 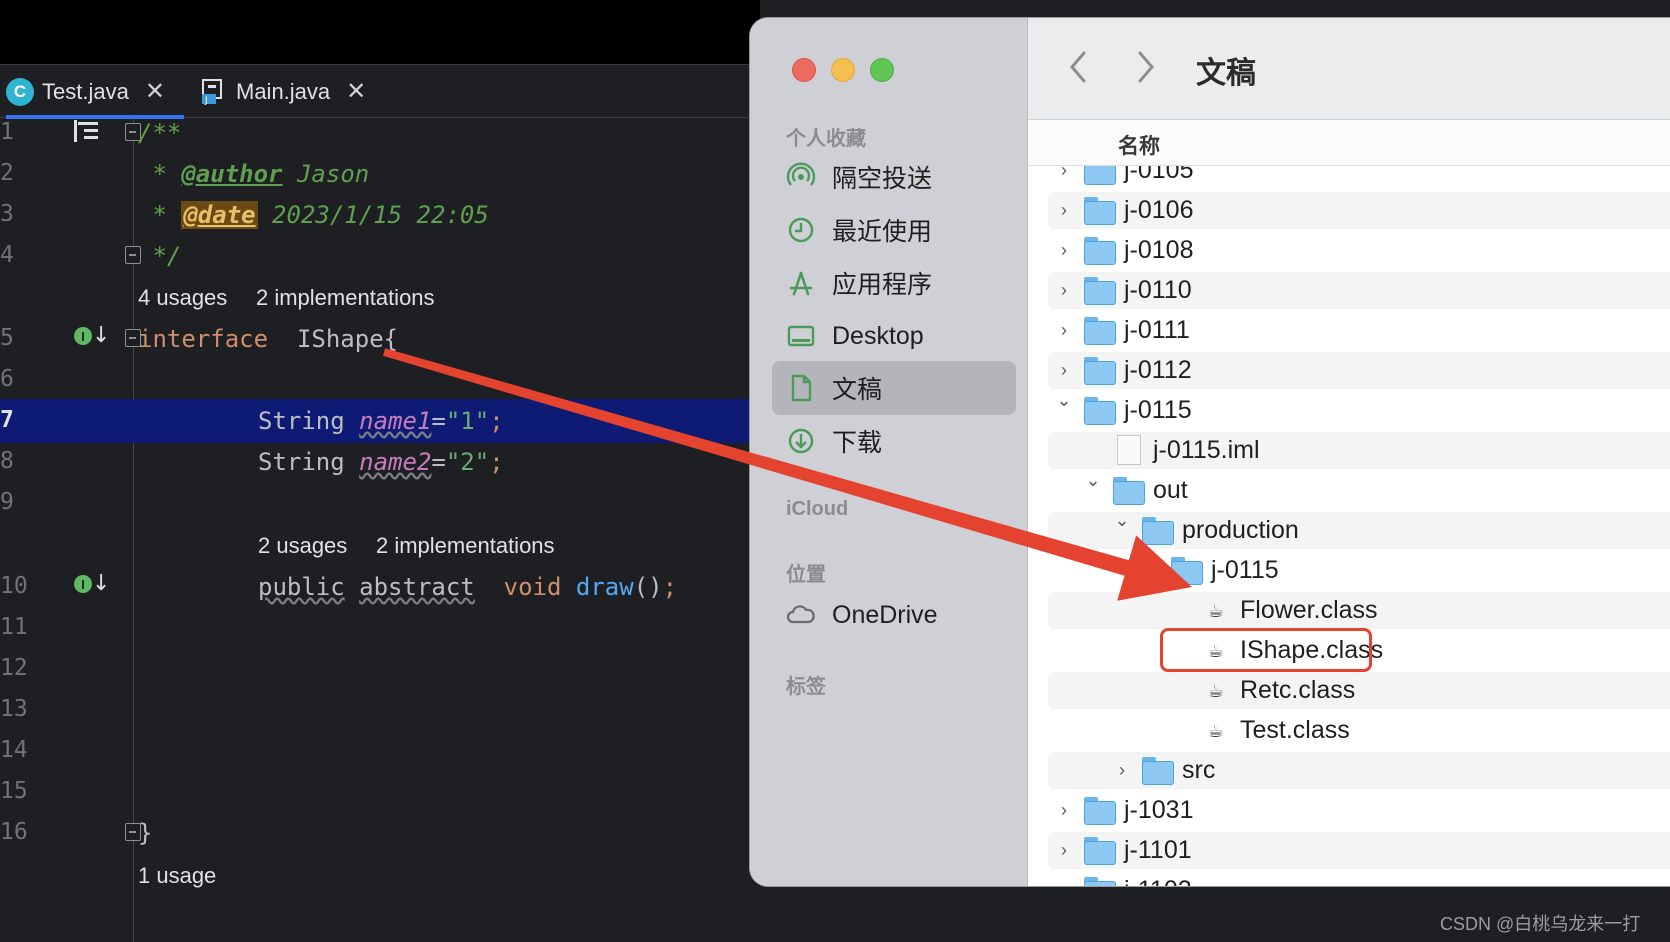 What do you see at coordinates (894, 615) in the screenshot?
I see `sidebar-item-onedrive: OneDrive` at bounding box center [894, 615].